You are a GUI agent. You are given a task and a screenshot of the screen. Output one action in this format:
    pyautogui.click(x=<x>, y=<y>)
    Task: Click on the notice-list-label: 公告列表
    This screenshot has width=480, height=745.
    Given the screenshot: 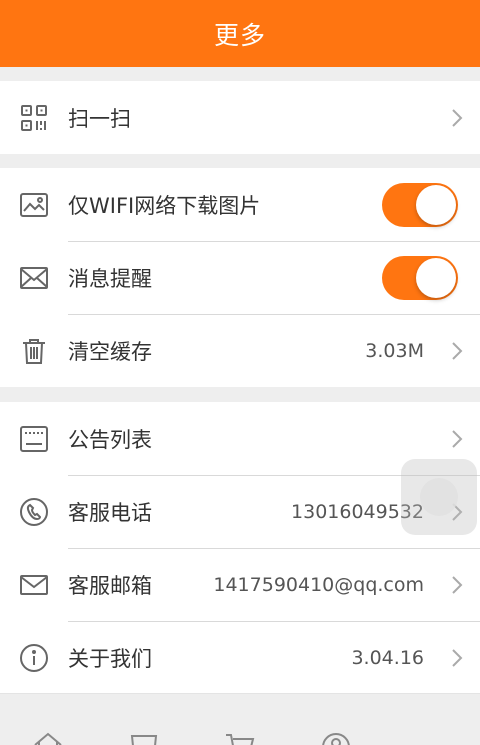 What is the action you would take?
    pyautogui.click(x=110, y=439)
    